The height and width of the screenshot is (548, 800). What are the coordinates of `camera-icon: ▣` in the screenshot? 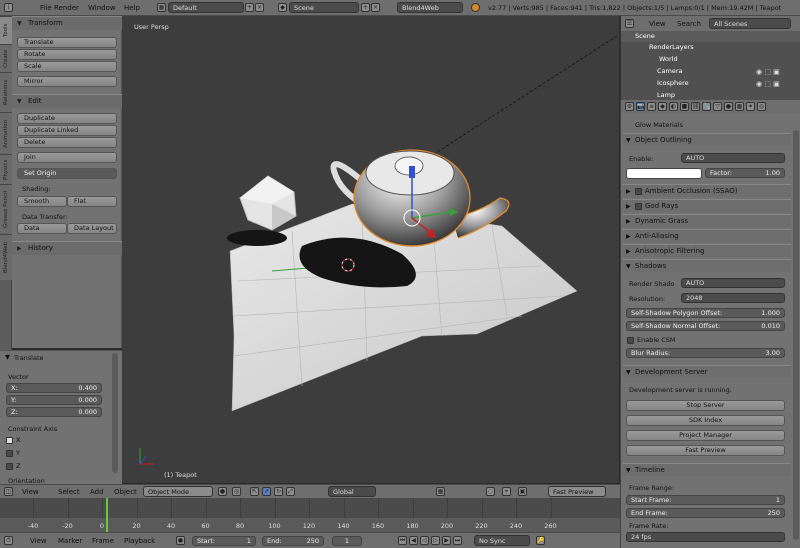 It's located at (522, 491).